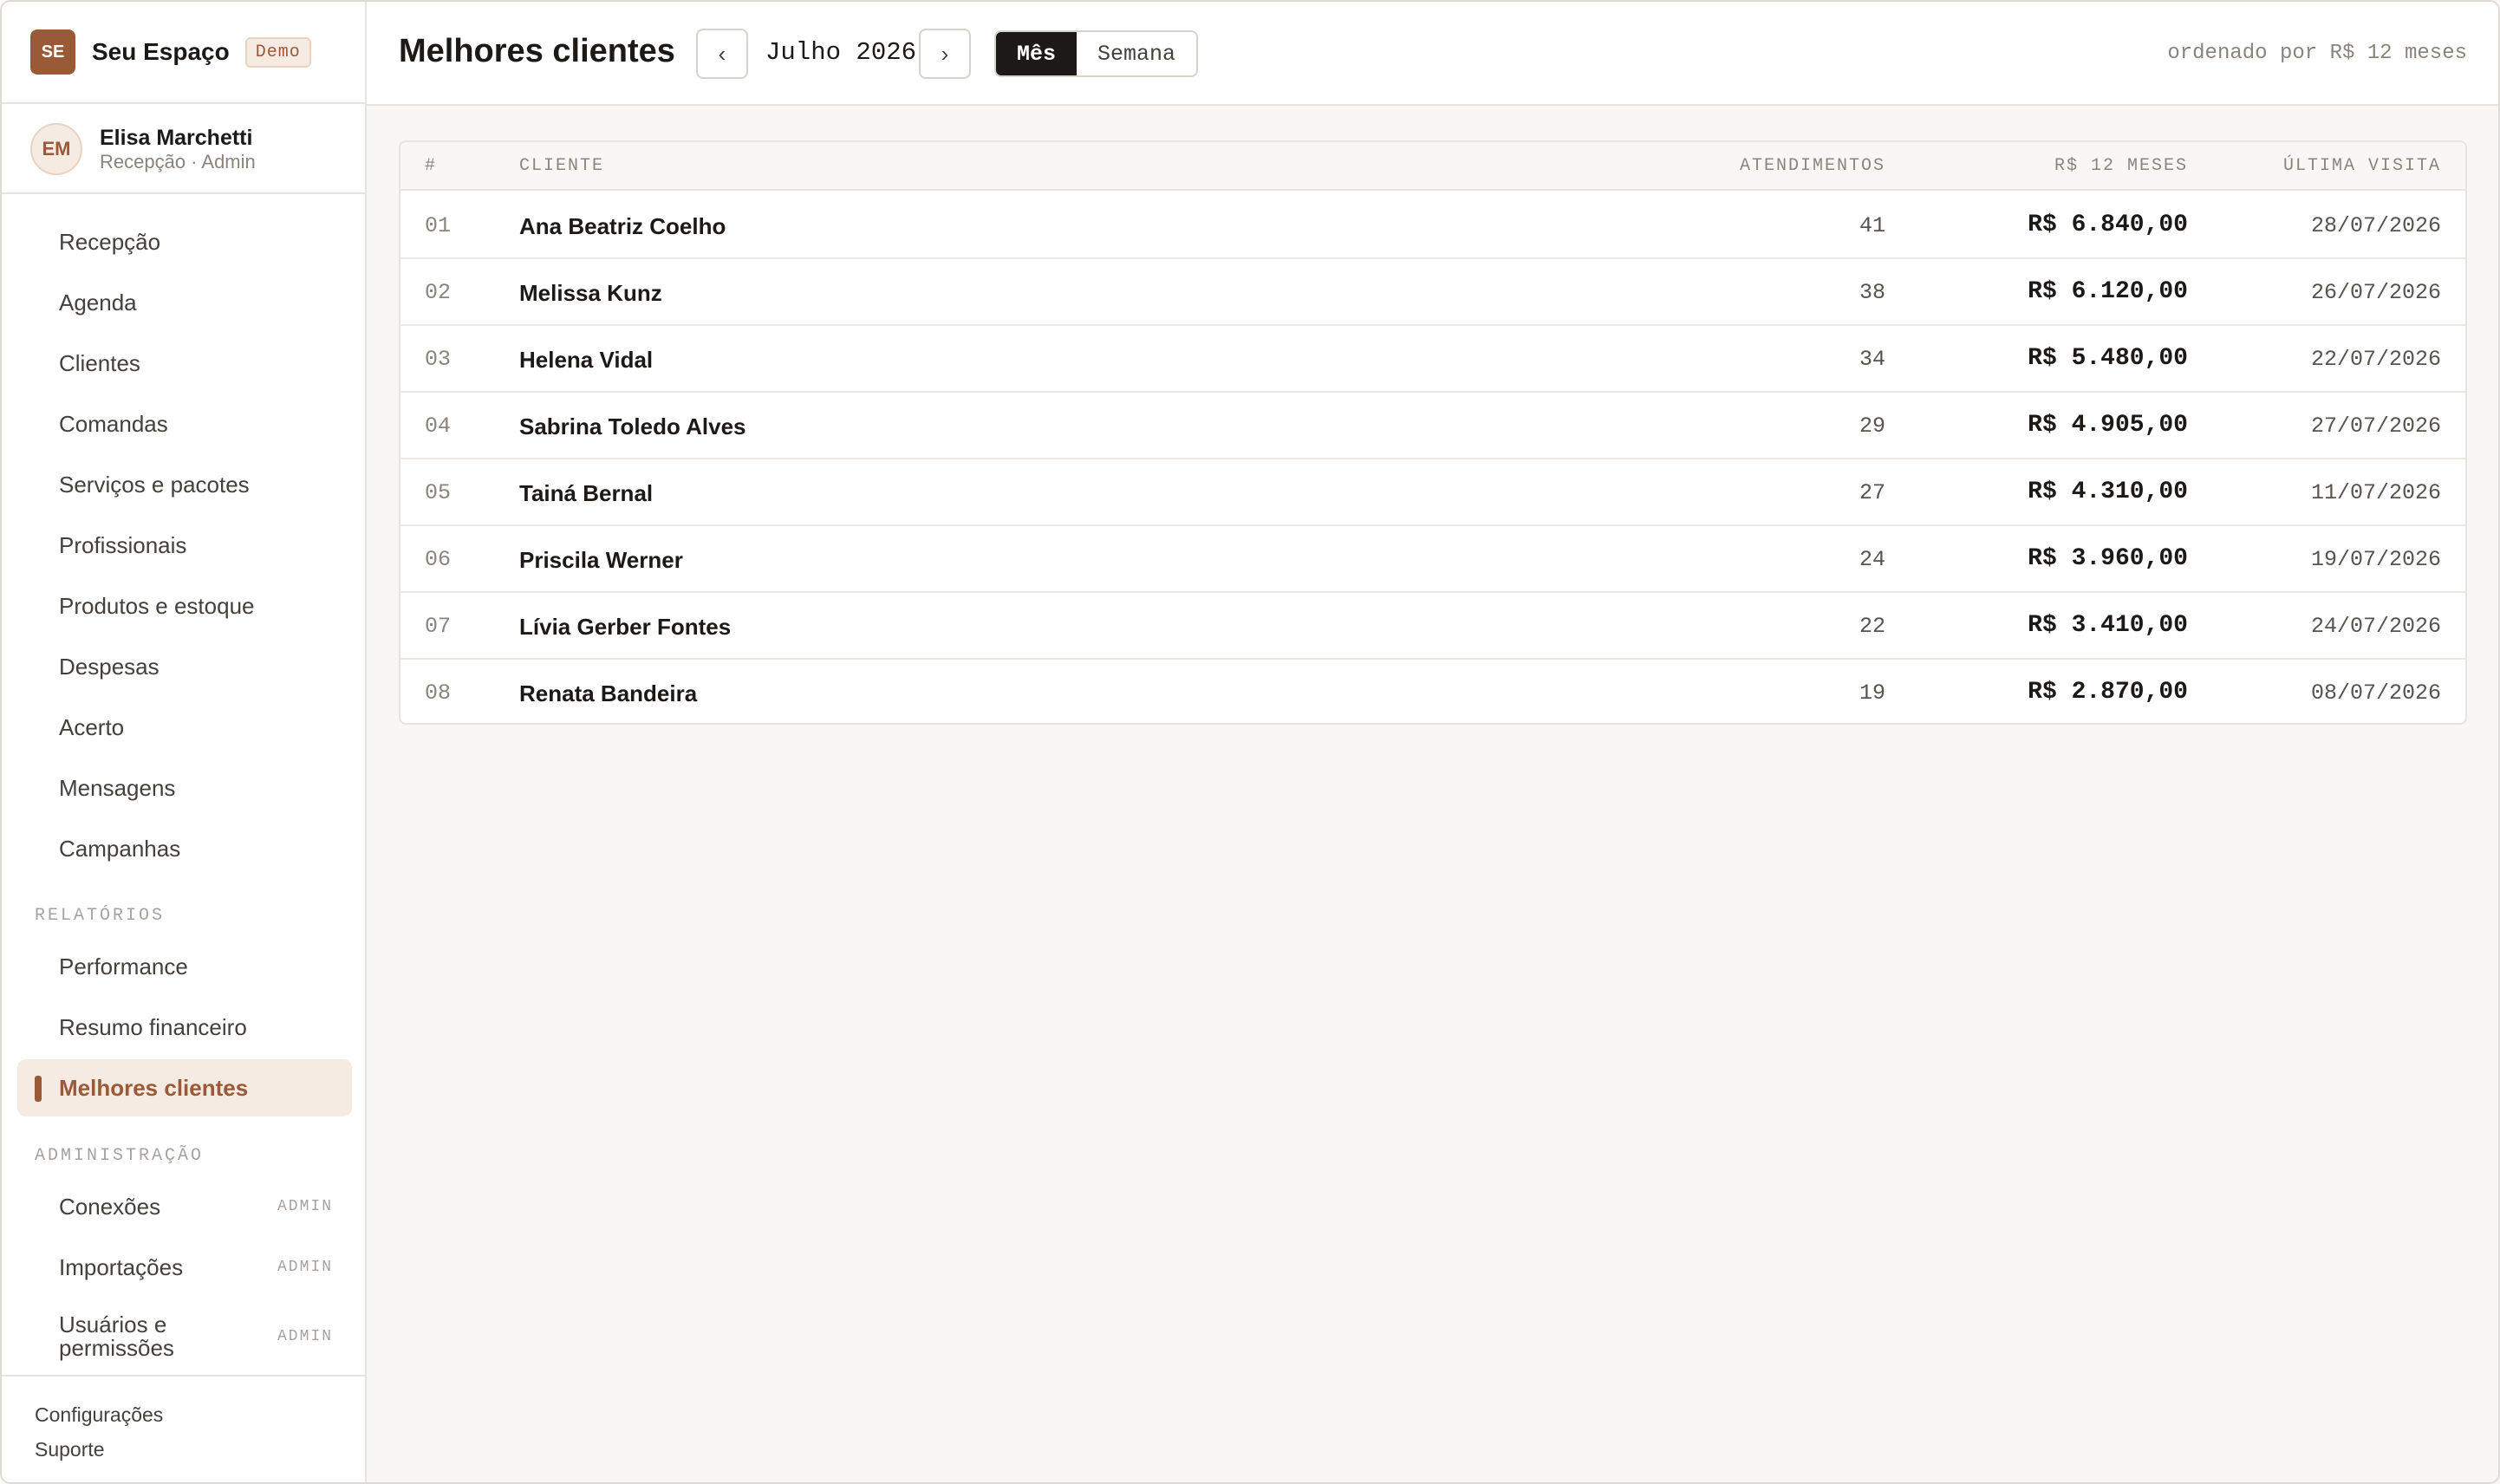 This screenshot has height=1484, width=2500. Describe the element at coordinates (184, 788) in the screenshot. I see `sidebar-item-mensagens: Mensagens` at that location.